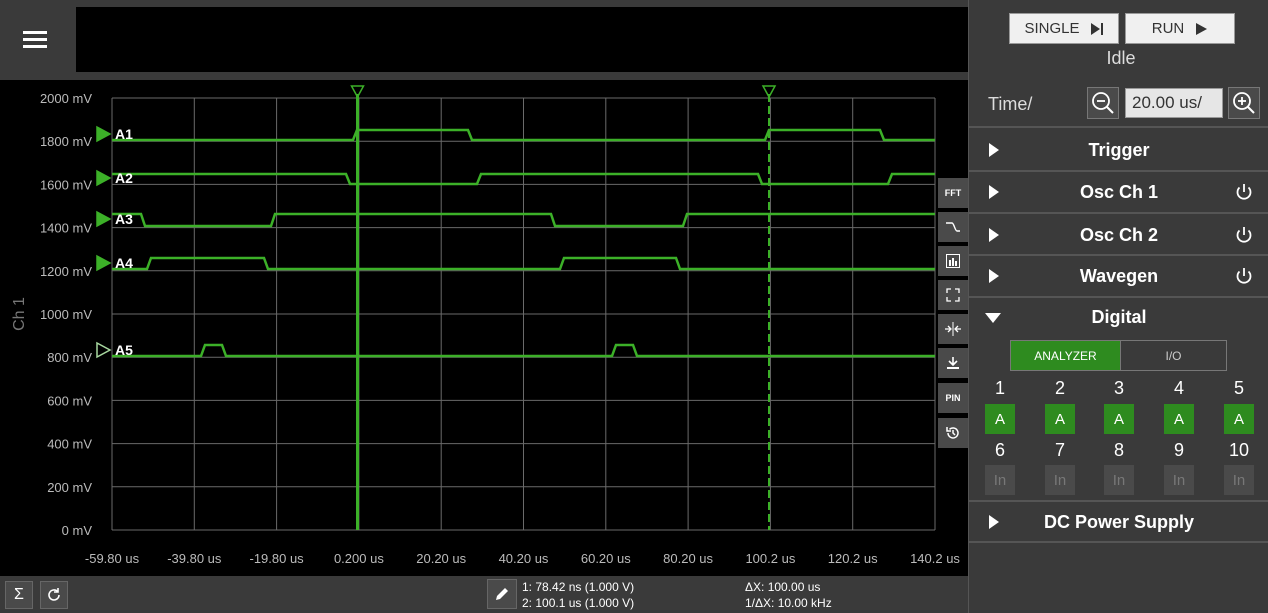 The height and width of the screenshot is (613, 1268). I want to click on pin-tool-button: PIN, so click(953, 398).